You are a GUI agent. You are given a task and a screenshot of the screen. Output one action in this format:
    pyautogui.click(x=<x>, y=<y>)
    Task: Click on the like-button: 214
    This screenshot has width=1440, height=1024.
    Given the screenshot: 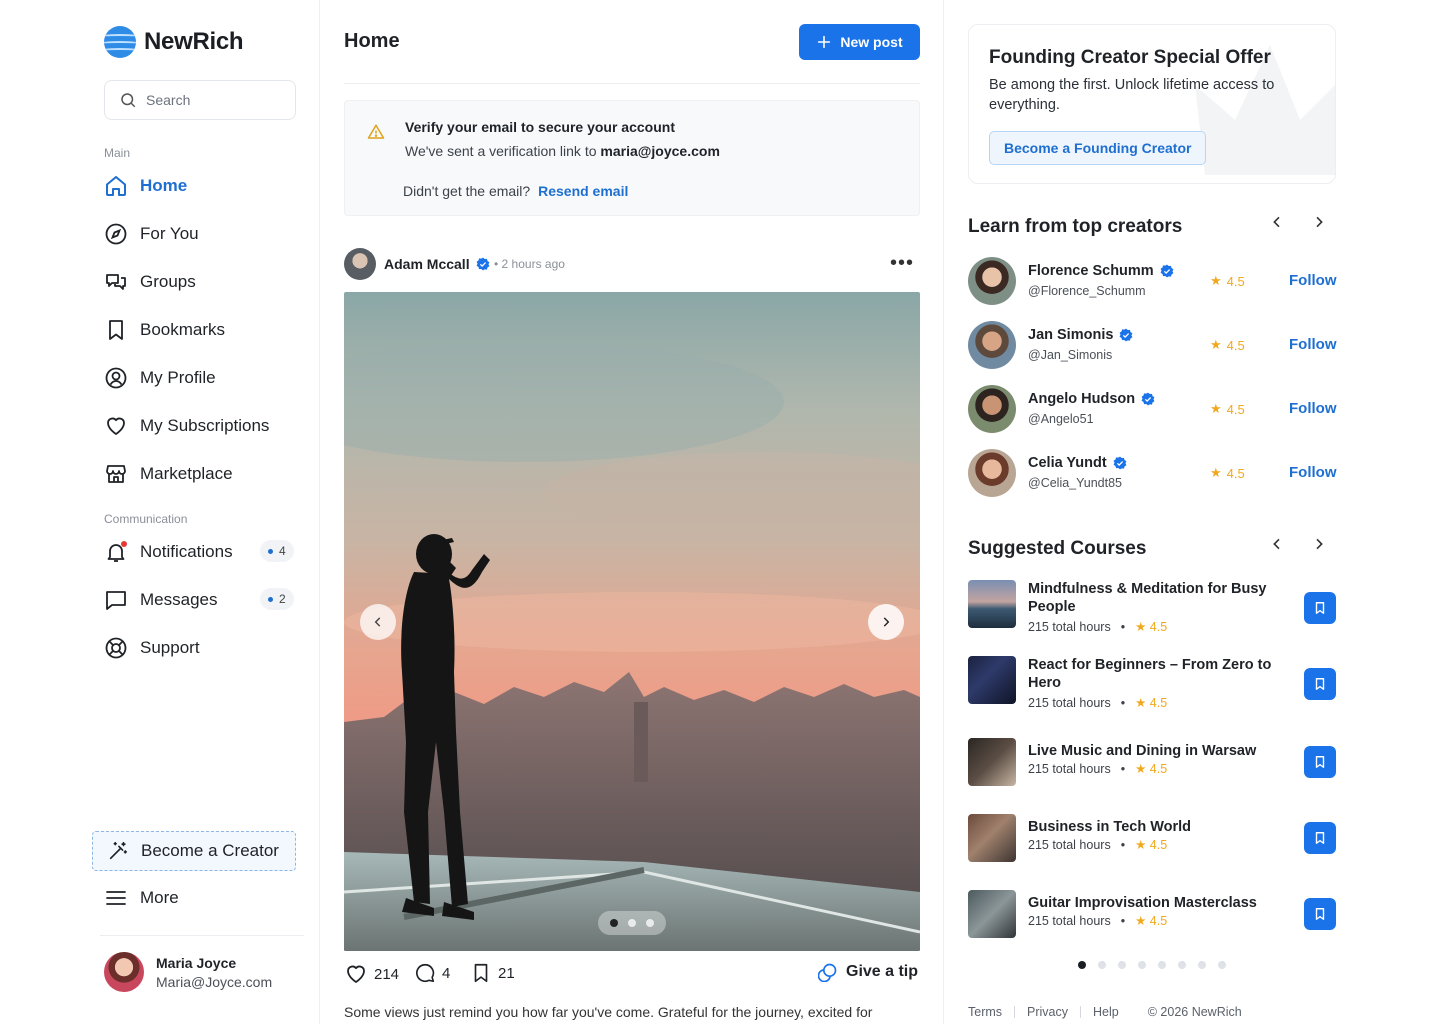 What is the action you would take?
    pyautogui.click(x=371, y=974)
    